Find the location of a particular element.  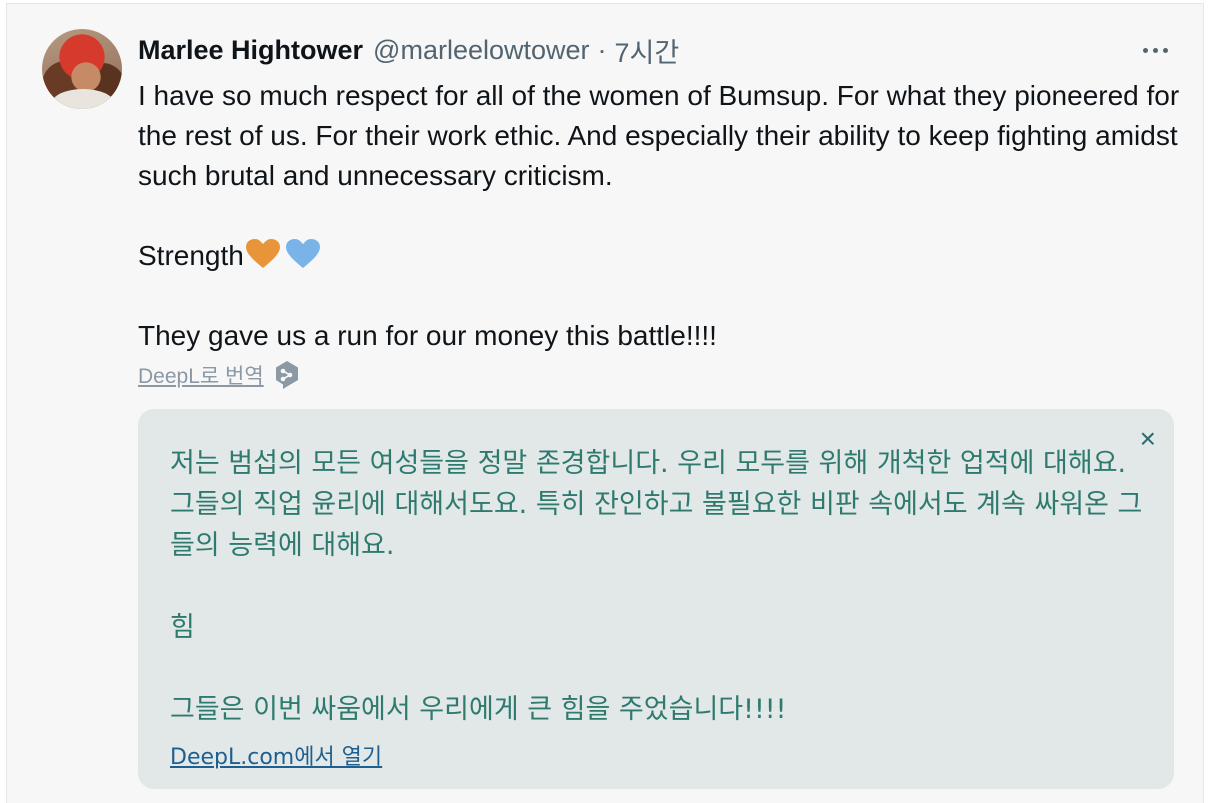

avatar-shoulder is located at coordinates (83, 99).